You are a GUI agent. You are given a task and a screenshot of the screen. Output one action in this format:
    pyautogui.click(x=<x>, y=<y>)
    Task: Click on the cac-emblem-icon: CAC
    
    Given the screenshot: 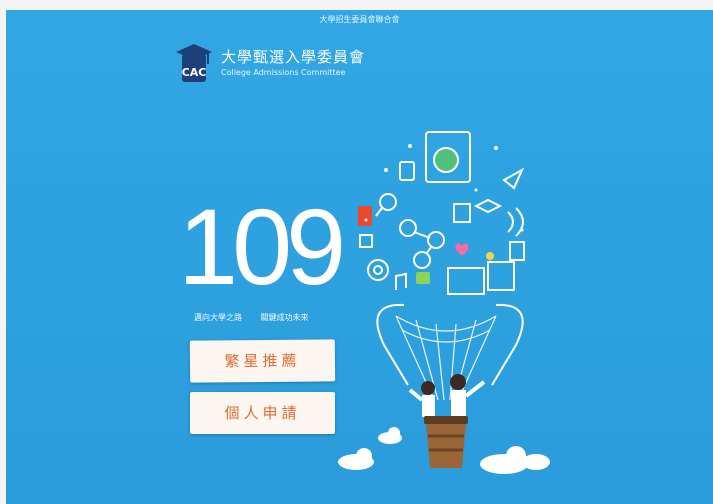 What is the action you would take?
    pyautogui.click(x=194, y=63)
    